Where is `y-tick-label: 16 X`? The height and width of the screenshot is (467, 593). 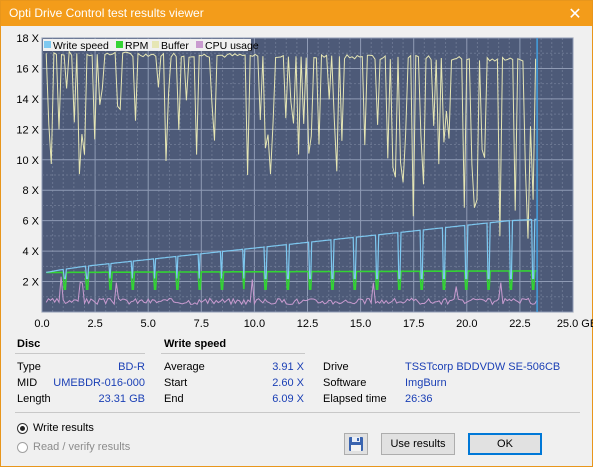
y-tick-label: 16 X is located at coordinates (27, 69).